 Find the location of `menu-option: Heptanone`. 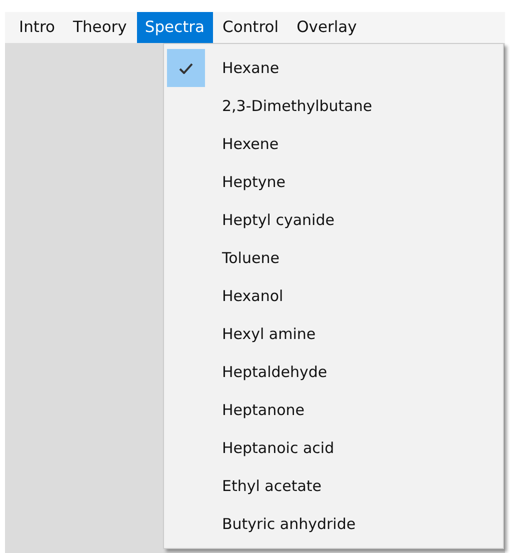

menu-option: Heptanone is located at coordinates (333, 410).